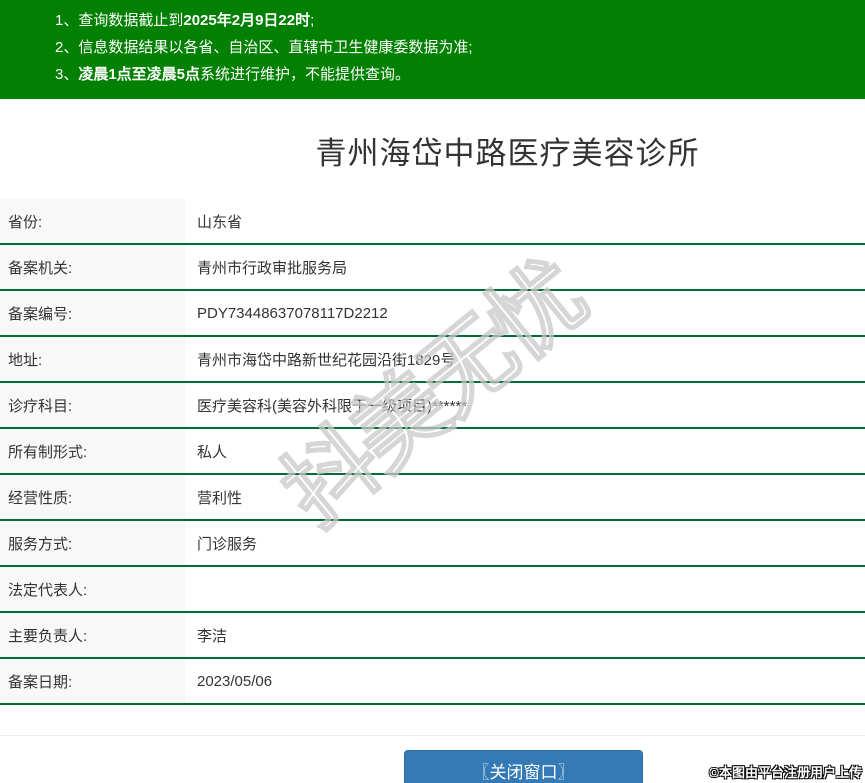  Describe the element at coordinates (432, 682) in the screenshot. I see `table-row-record-date: 备案日期: 2023/05/06` at that location.